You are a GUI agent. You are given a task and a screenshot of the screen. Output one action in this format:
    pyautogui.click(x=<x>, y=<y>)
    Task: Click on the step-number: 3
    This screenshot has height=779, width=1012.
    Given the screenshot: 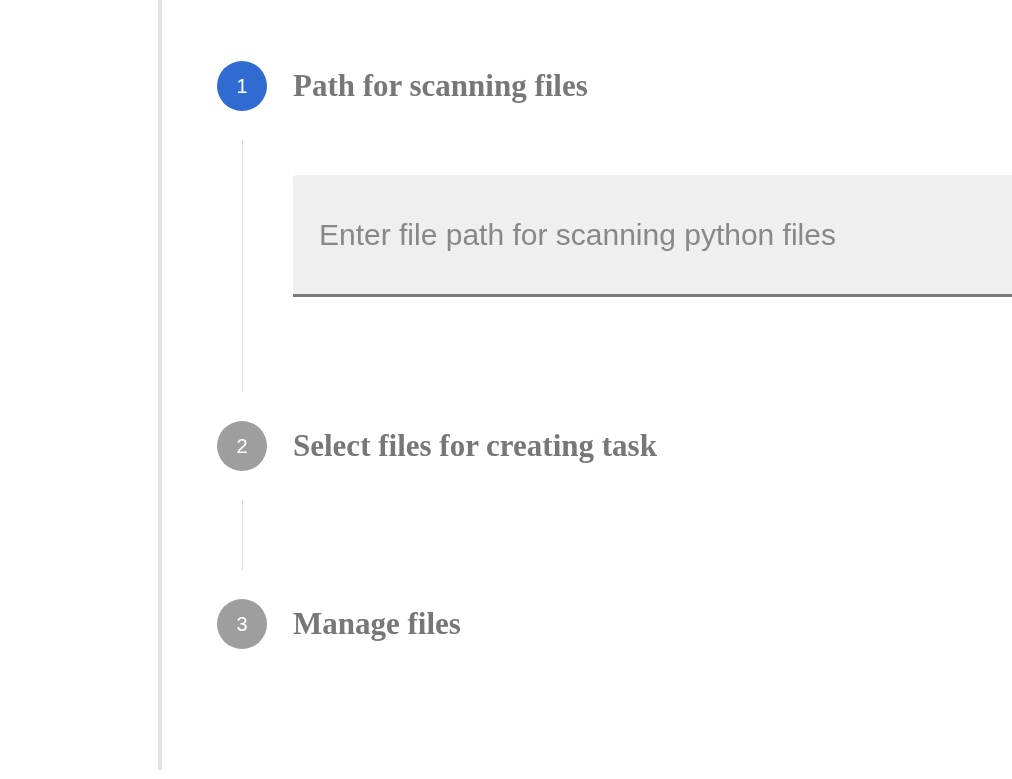 What is the action you would take?
    pyautogui.click(x=242, y=624)
    